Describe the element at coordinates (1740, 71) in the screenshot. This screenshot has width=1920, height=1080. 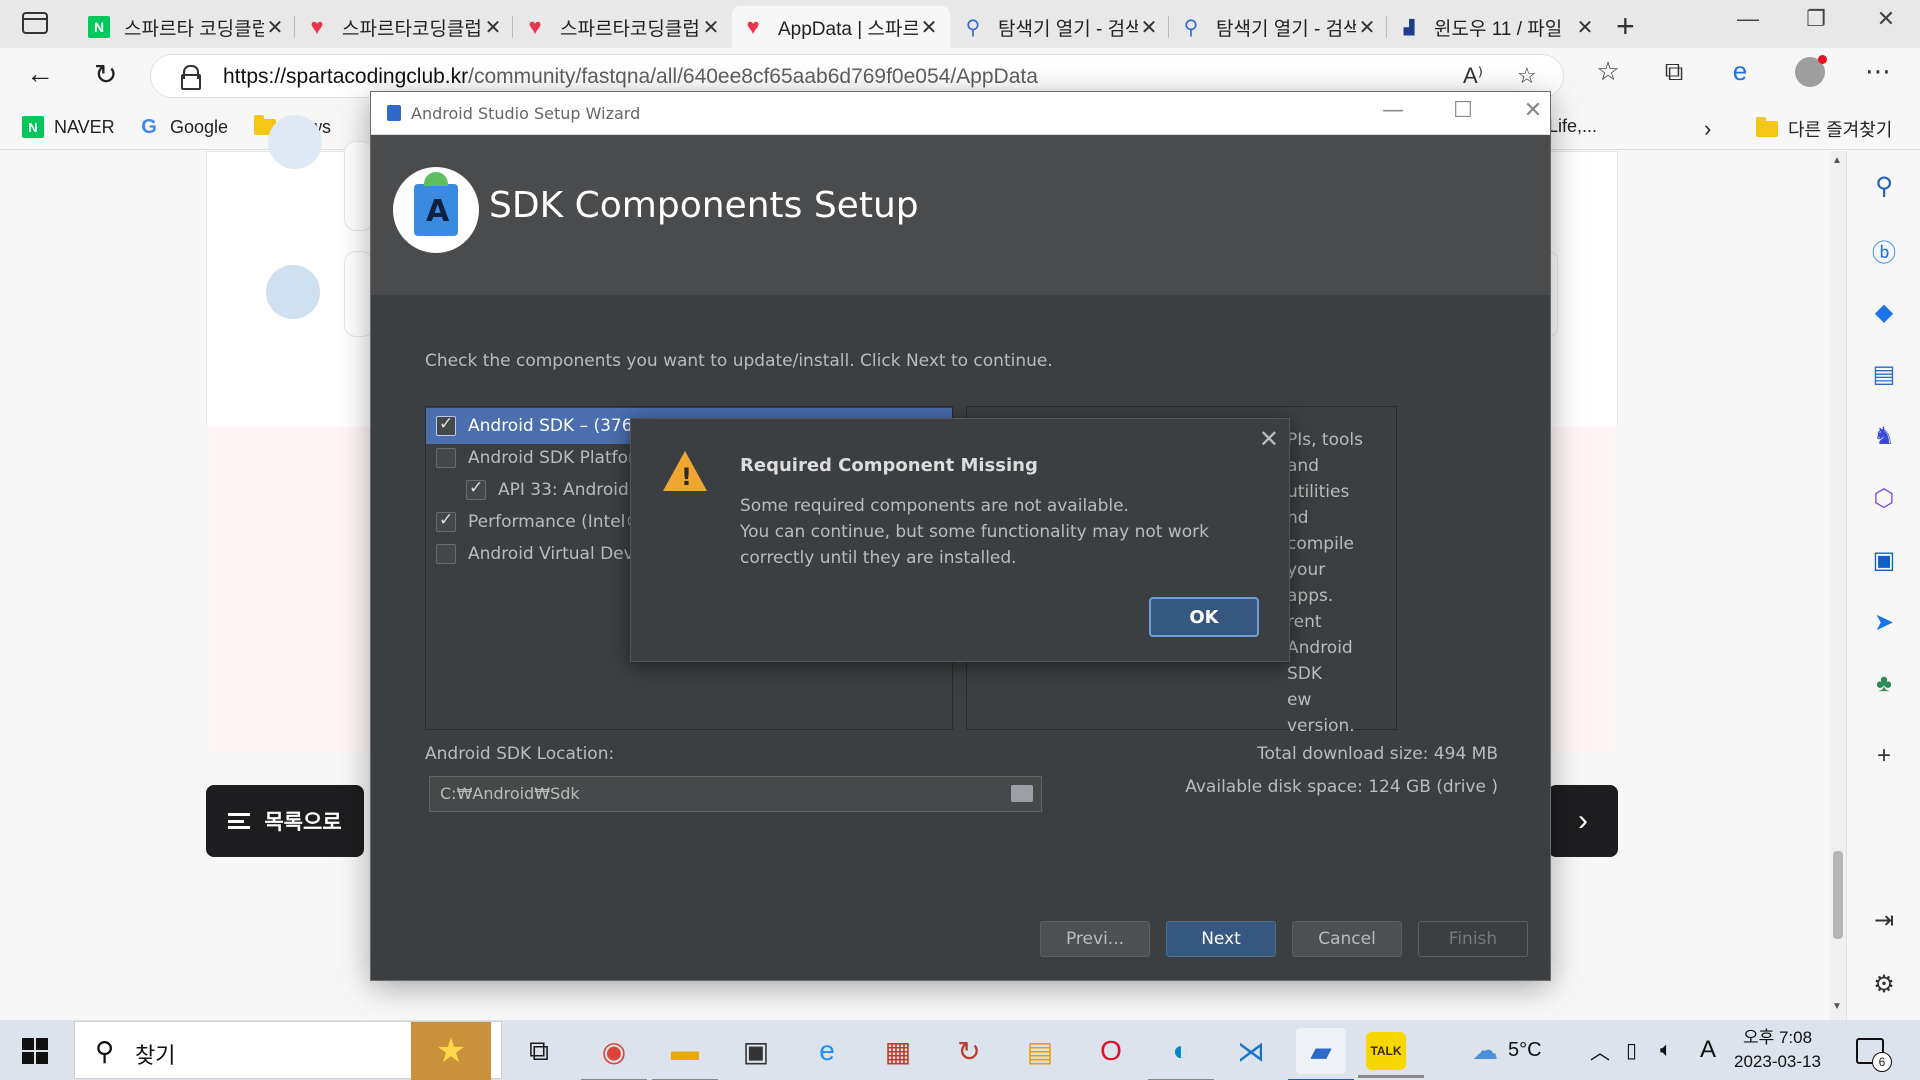
I see `edge-ie-icon: e` at that location.